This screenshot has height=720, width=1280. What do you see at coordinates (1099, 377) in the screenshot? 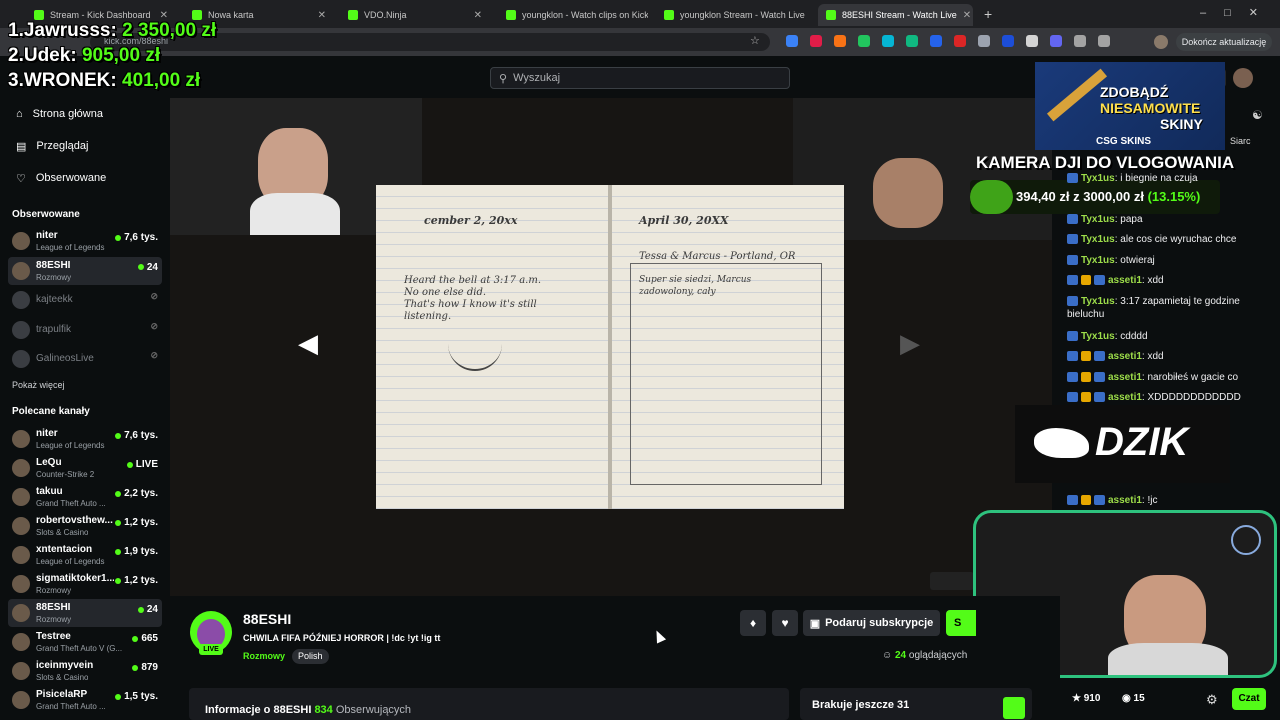
I see `verified-badge-icon` at bounding box center [1099, 377].